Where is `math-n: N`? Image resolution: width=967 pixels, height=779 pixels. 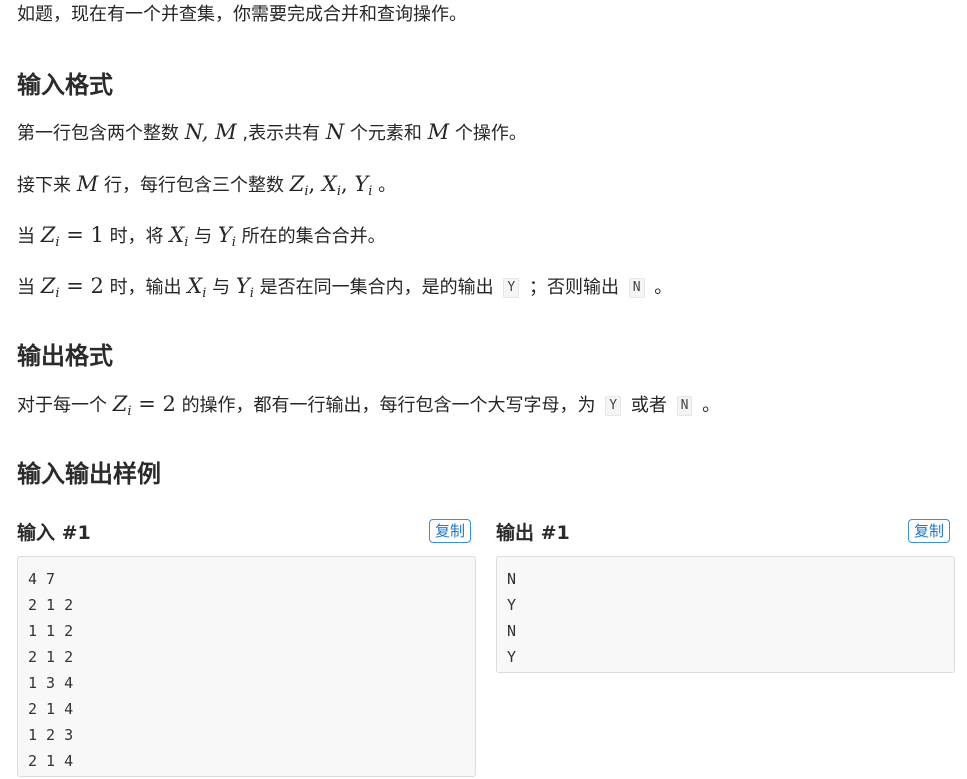 math-n: N is located at coordinates (335, 132).